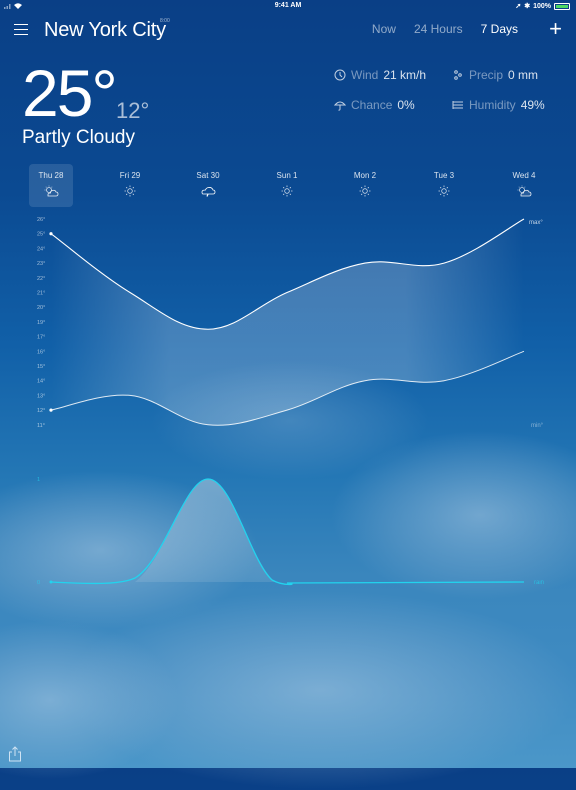  Describe the element at coordinates (41, 279) in the screenshot. I see `y-tick-label: 22°` at that location.